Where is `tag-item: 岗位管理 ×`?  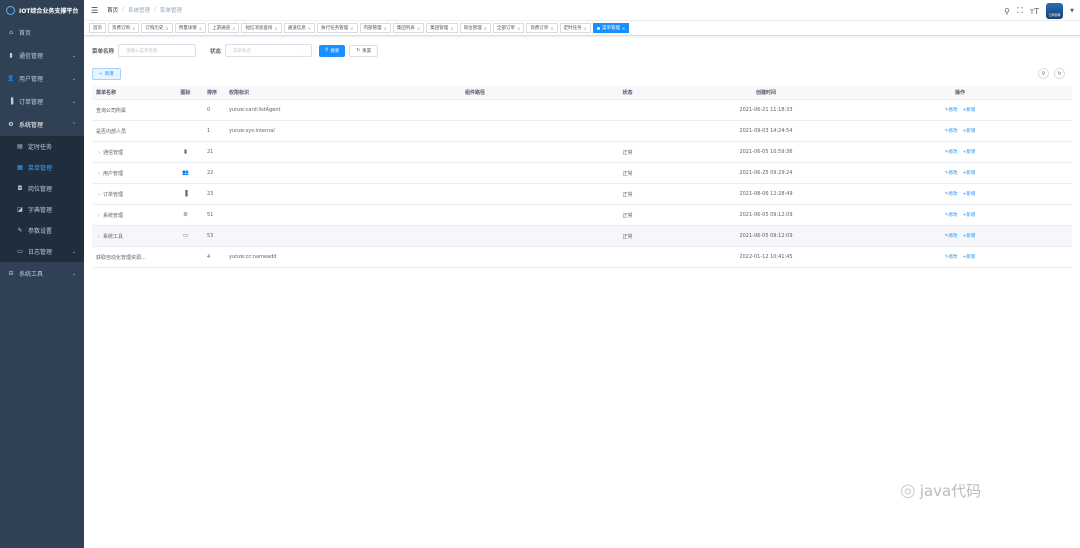
tag-item: 岗位管理 × is located at coordinates (475, 28).